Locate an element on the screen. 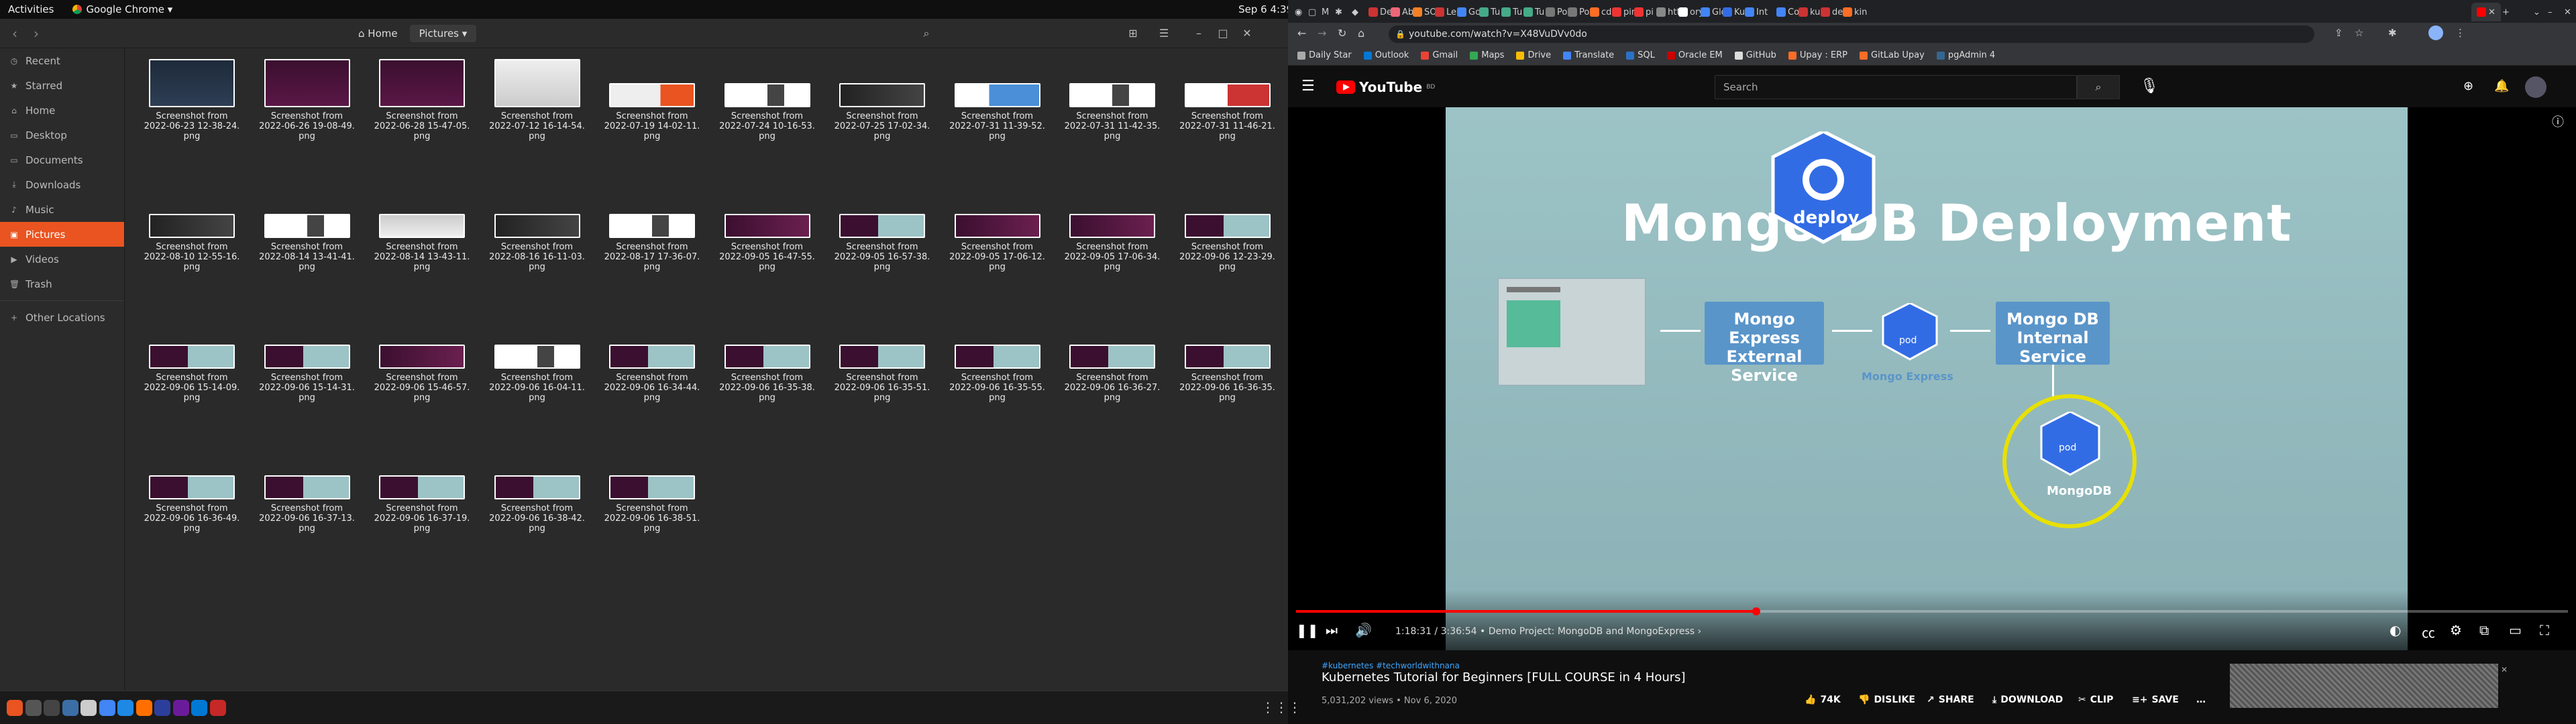  sidebar-item-downloads: ⤓ Downloads is located at coordinates (62, 184).